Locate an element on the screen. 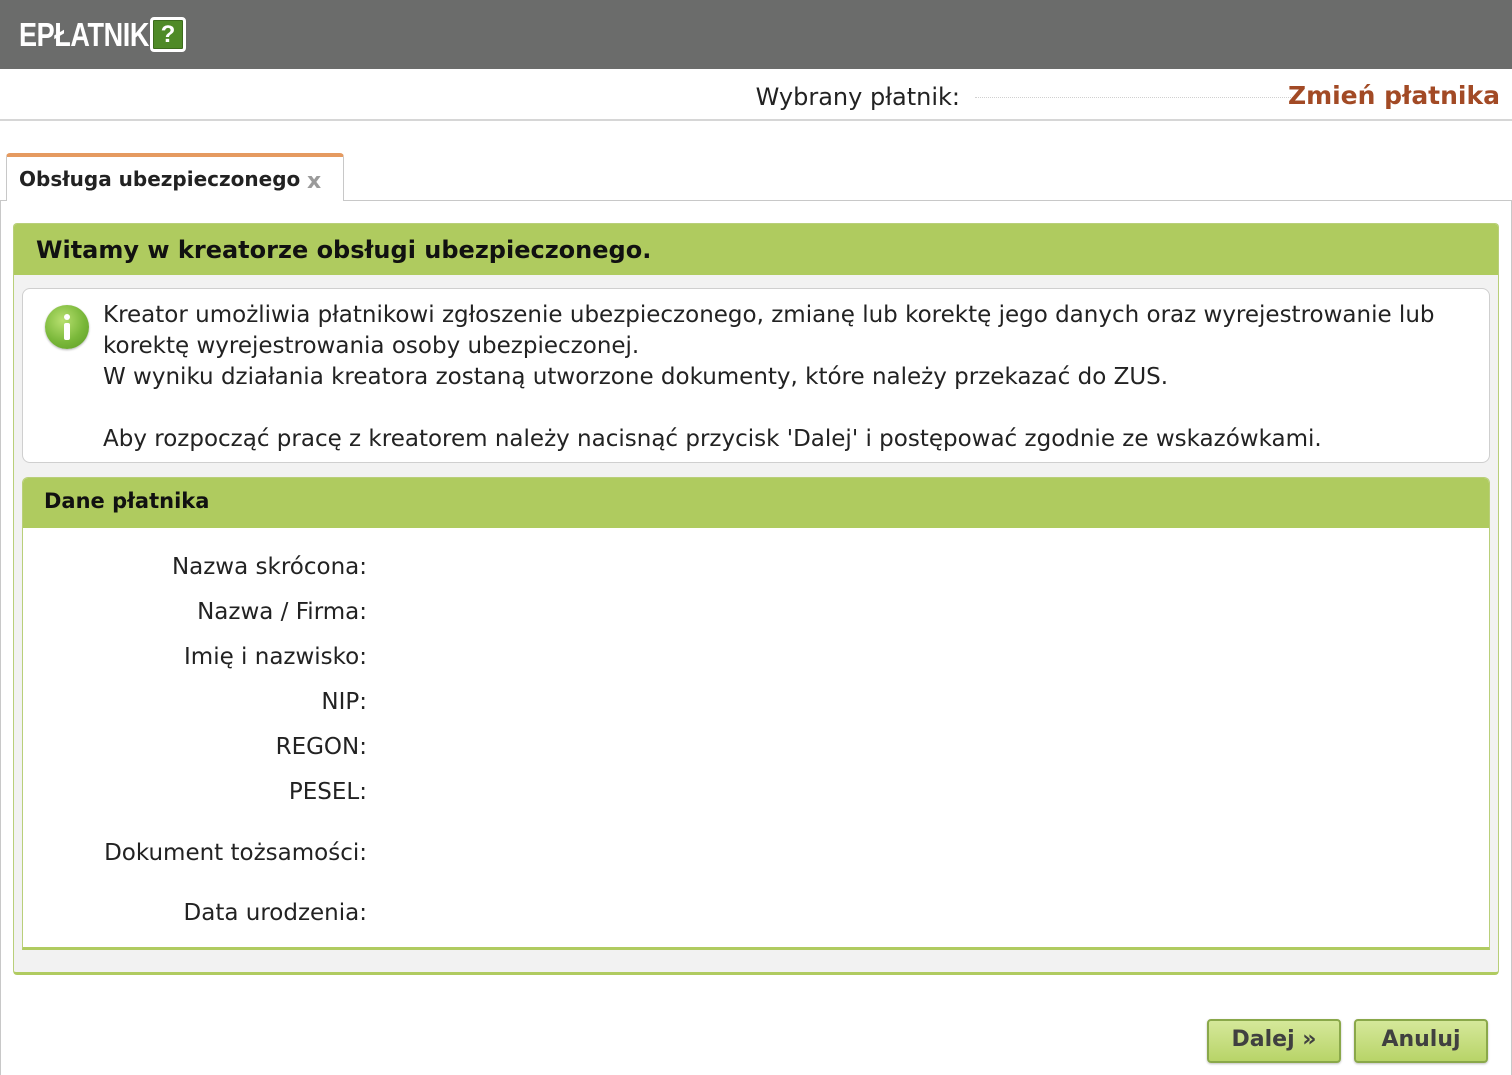 The width and height of the screenshot is (1512, 1075). tab-label: Obsługa ubezpieczonego is located at coordinates (160, 179).